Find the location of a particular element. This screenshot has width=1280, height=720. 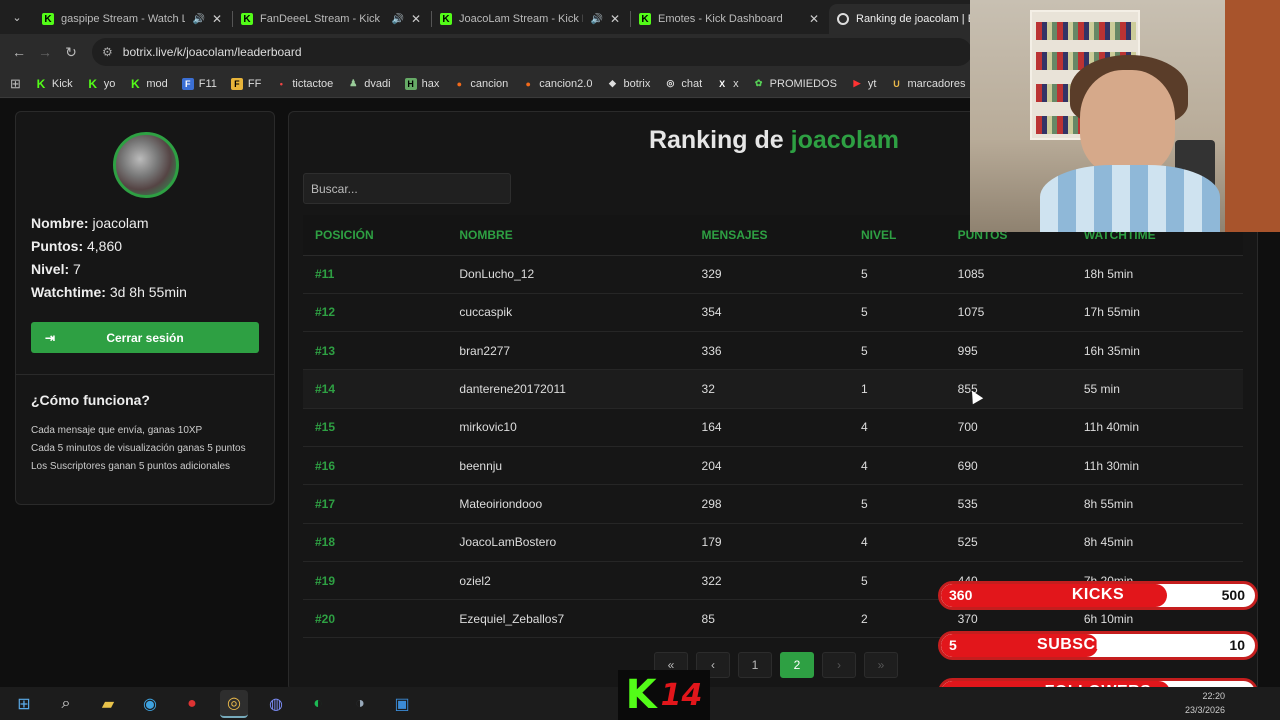

search-input is located at coordinates (407, 188).